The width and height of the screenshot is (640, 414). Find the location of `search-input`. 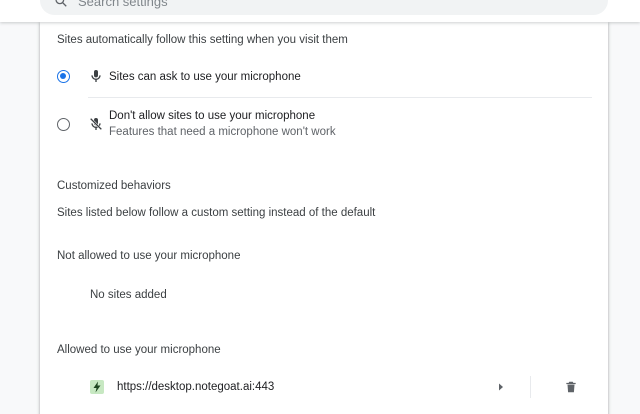

search-input is located at coordinates (328, 6).